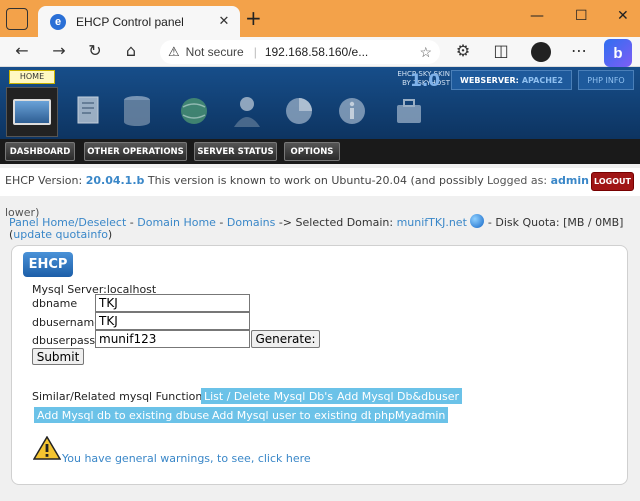 This screenshot has width=640, height=501. Describe the element at coordinates (299, 111) in the screenshot. I see `pie-chart-icon` at that location.